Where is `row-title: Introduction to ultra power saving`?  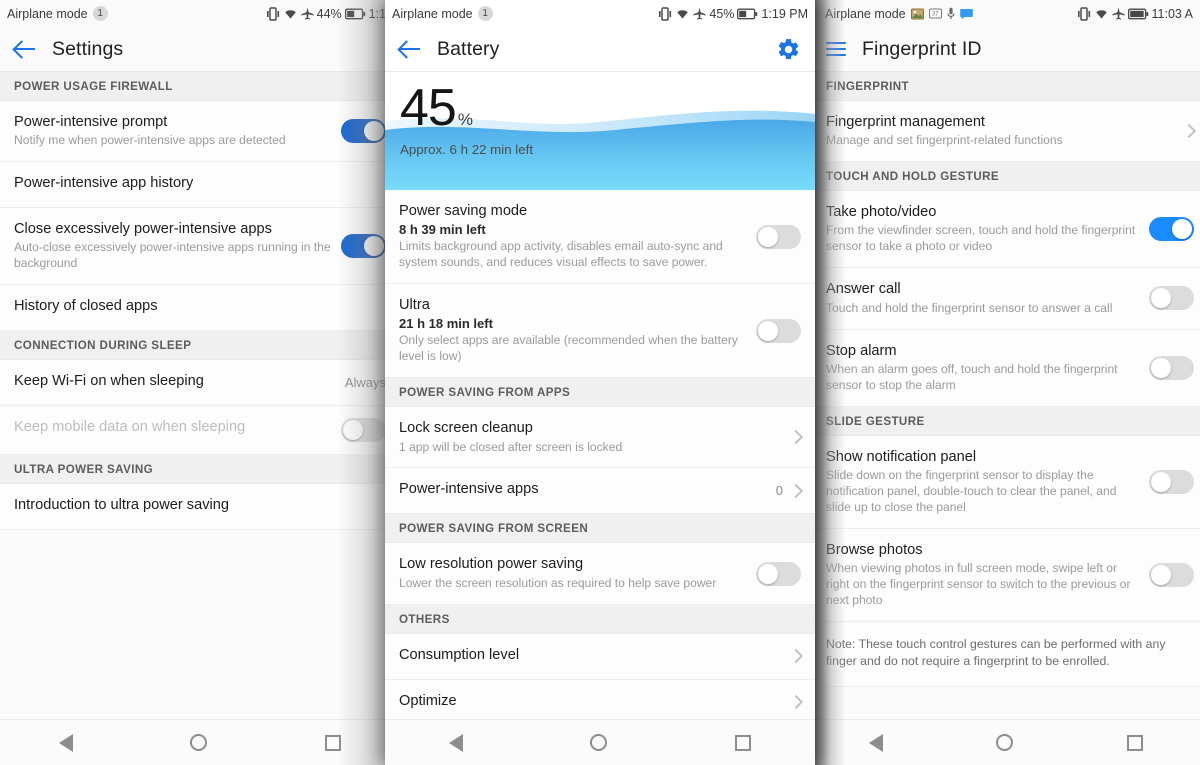
row-title: Introduction to ultra power saving is located at coordinates (121, 505).